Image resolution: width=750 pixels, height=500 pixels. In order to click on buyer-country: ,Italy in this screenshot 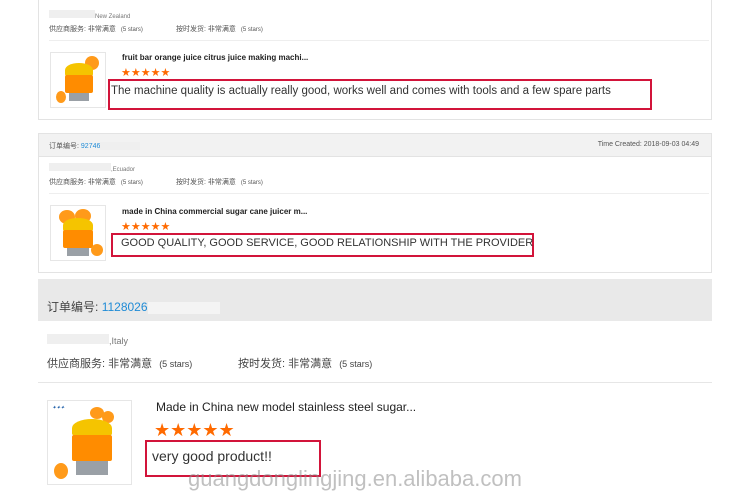, I will do `click(119, 341)`.